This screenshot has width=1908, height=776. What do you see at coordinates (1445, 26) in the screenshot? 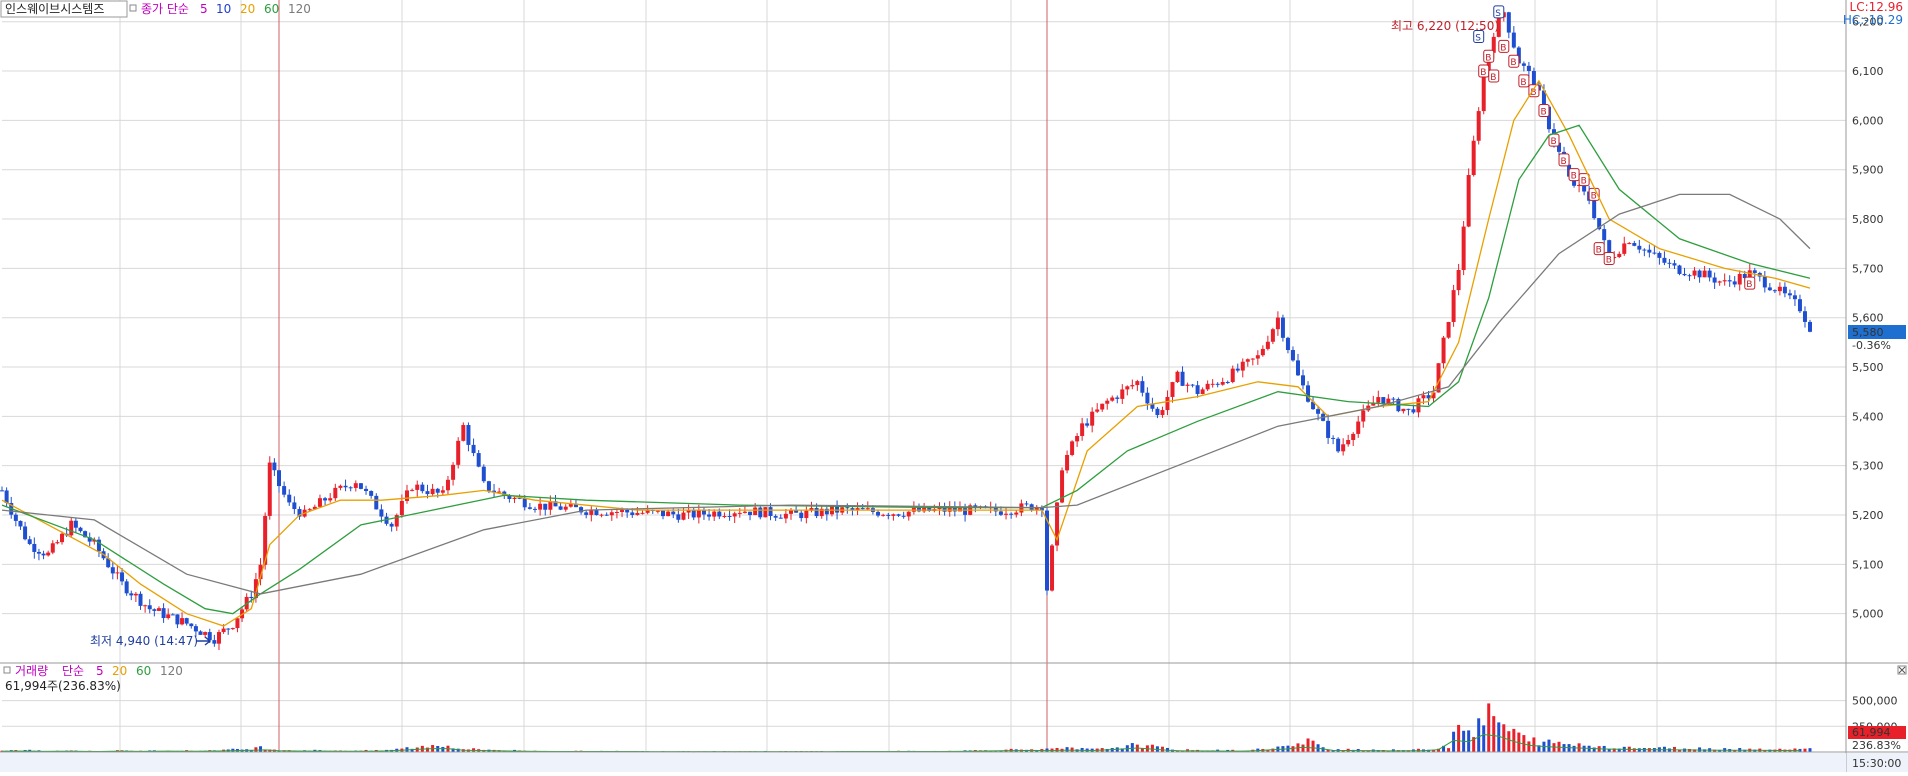
I see `high-annotation: 최고 6,220 (12:50)` at bounding box center [1445, 26].